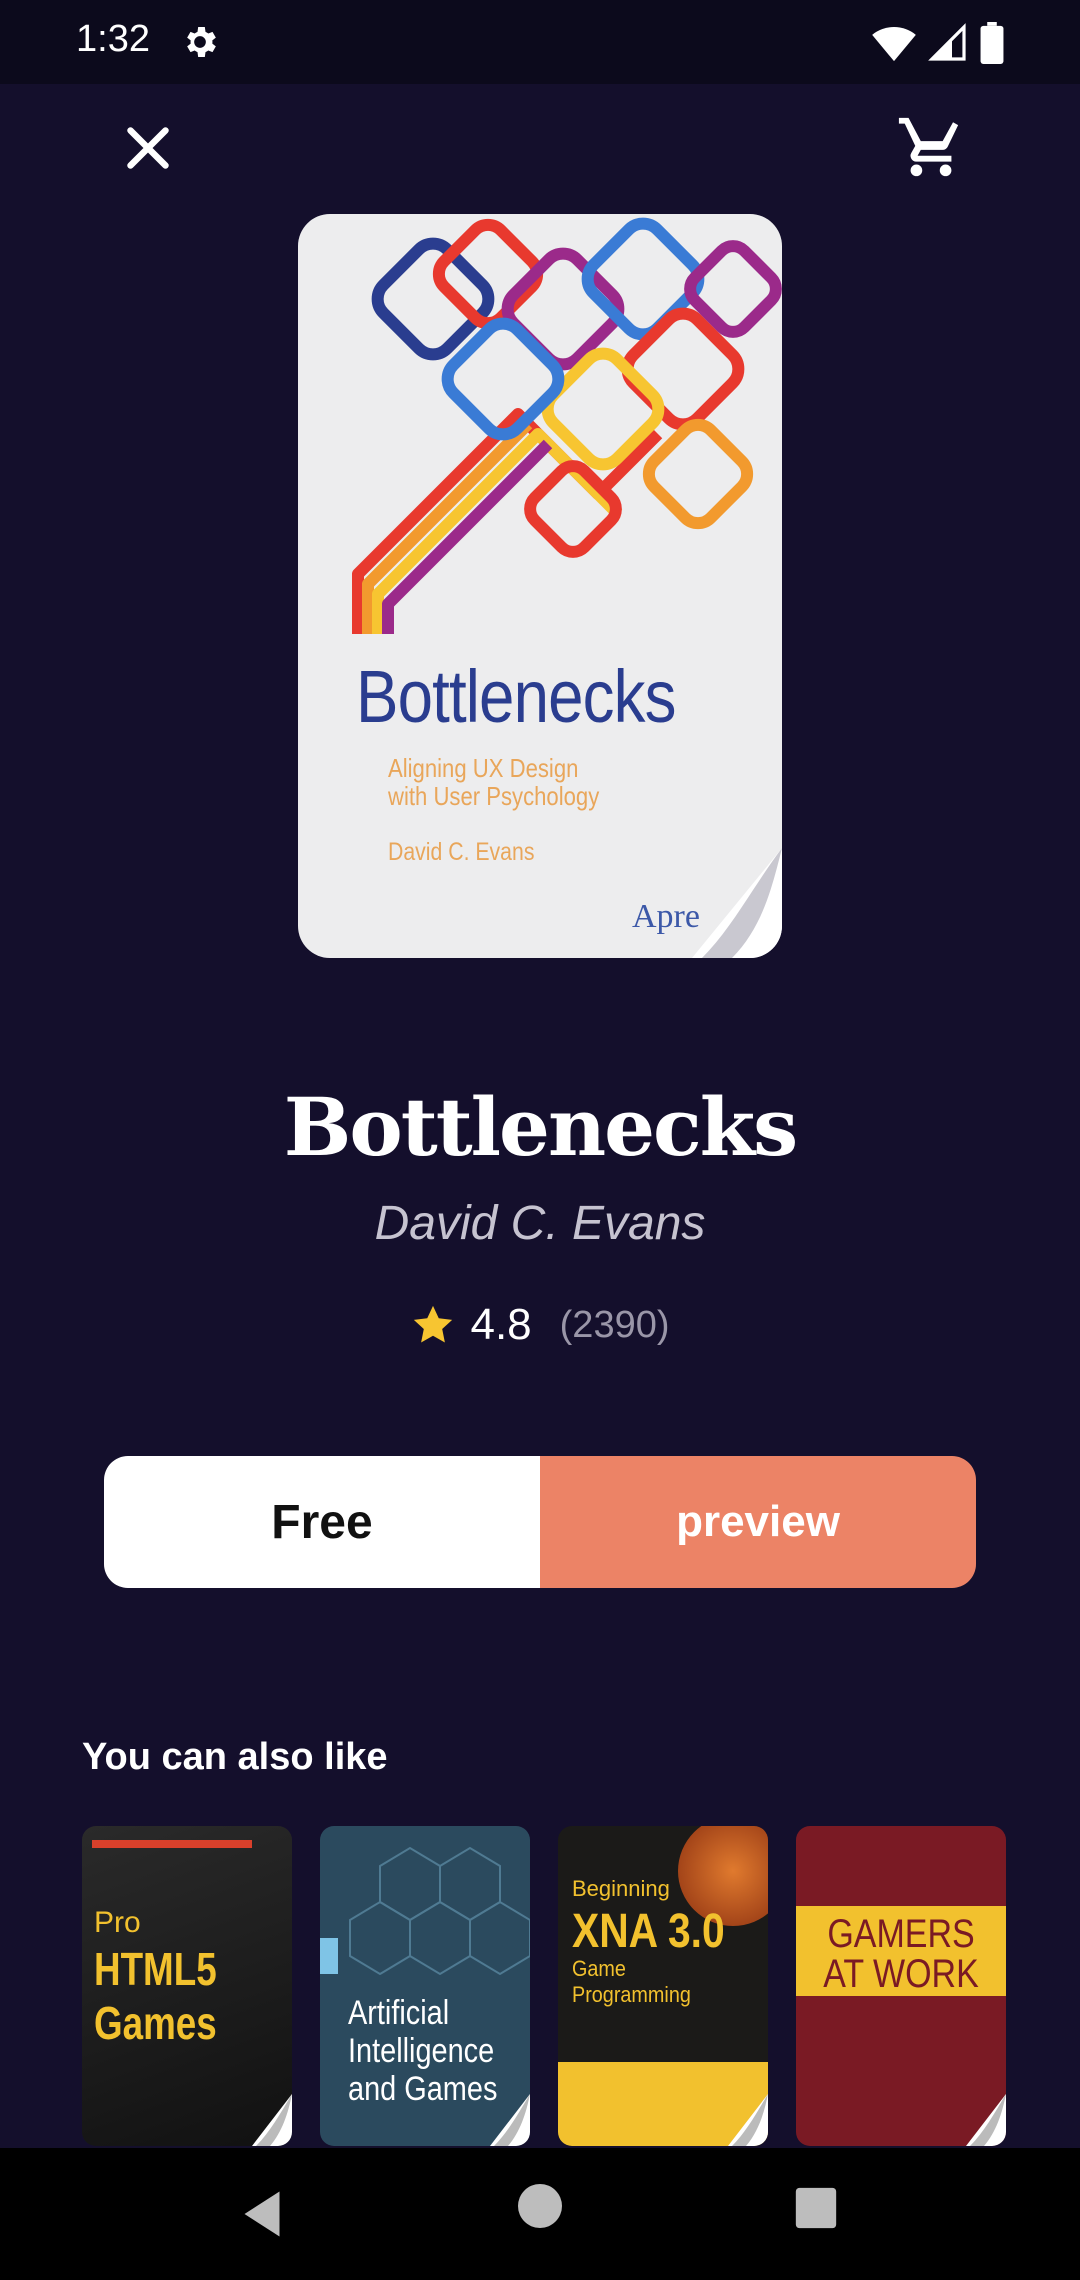 This screenshot has height=2280, width=1080. Describe the element at coordinates (614, 1324) in the screenshot. I see `rating-count: (2390)` at that location.